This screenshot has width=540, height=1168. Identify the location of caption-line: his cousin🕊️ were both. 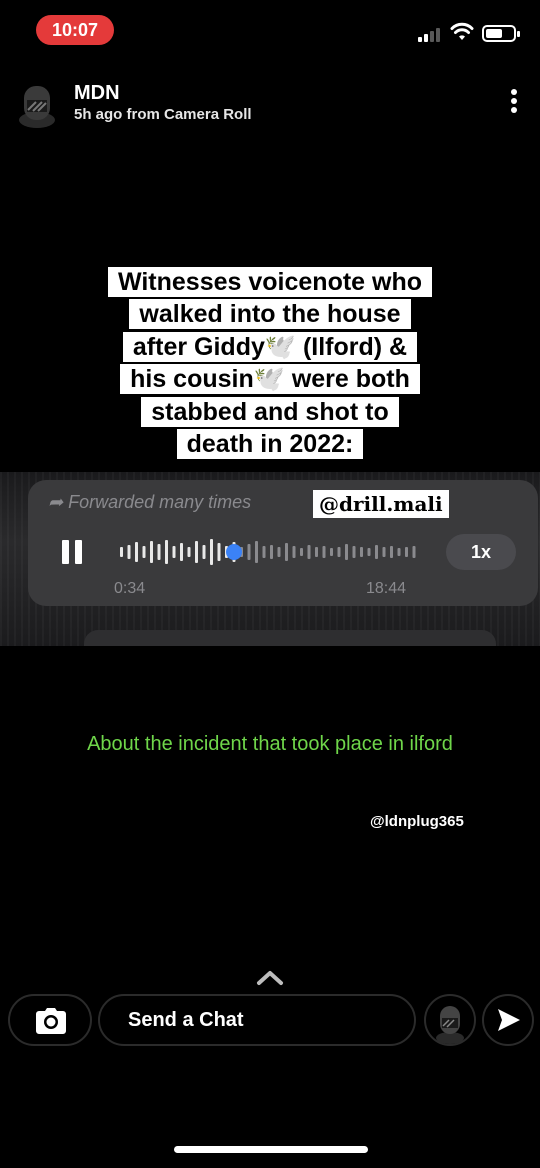
(270, 379).